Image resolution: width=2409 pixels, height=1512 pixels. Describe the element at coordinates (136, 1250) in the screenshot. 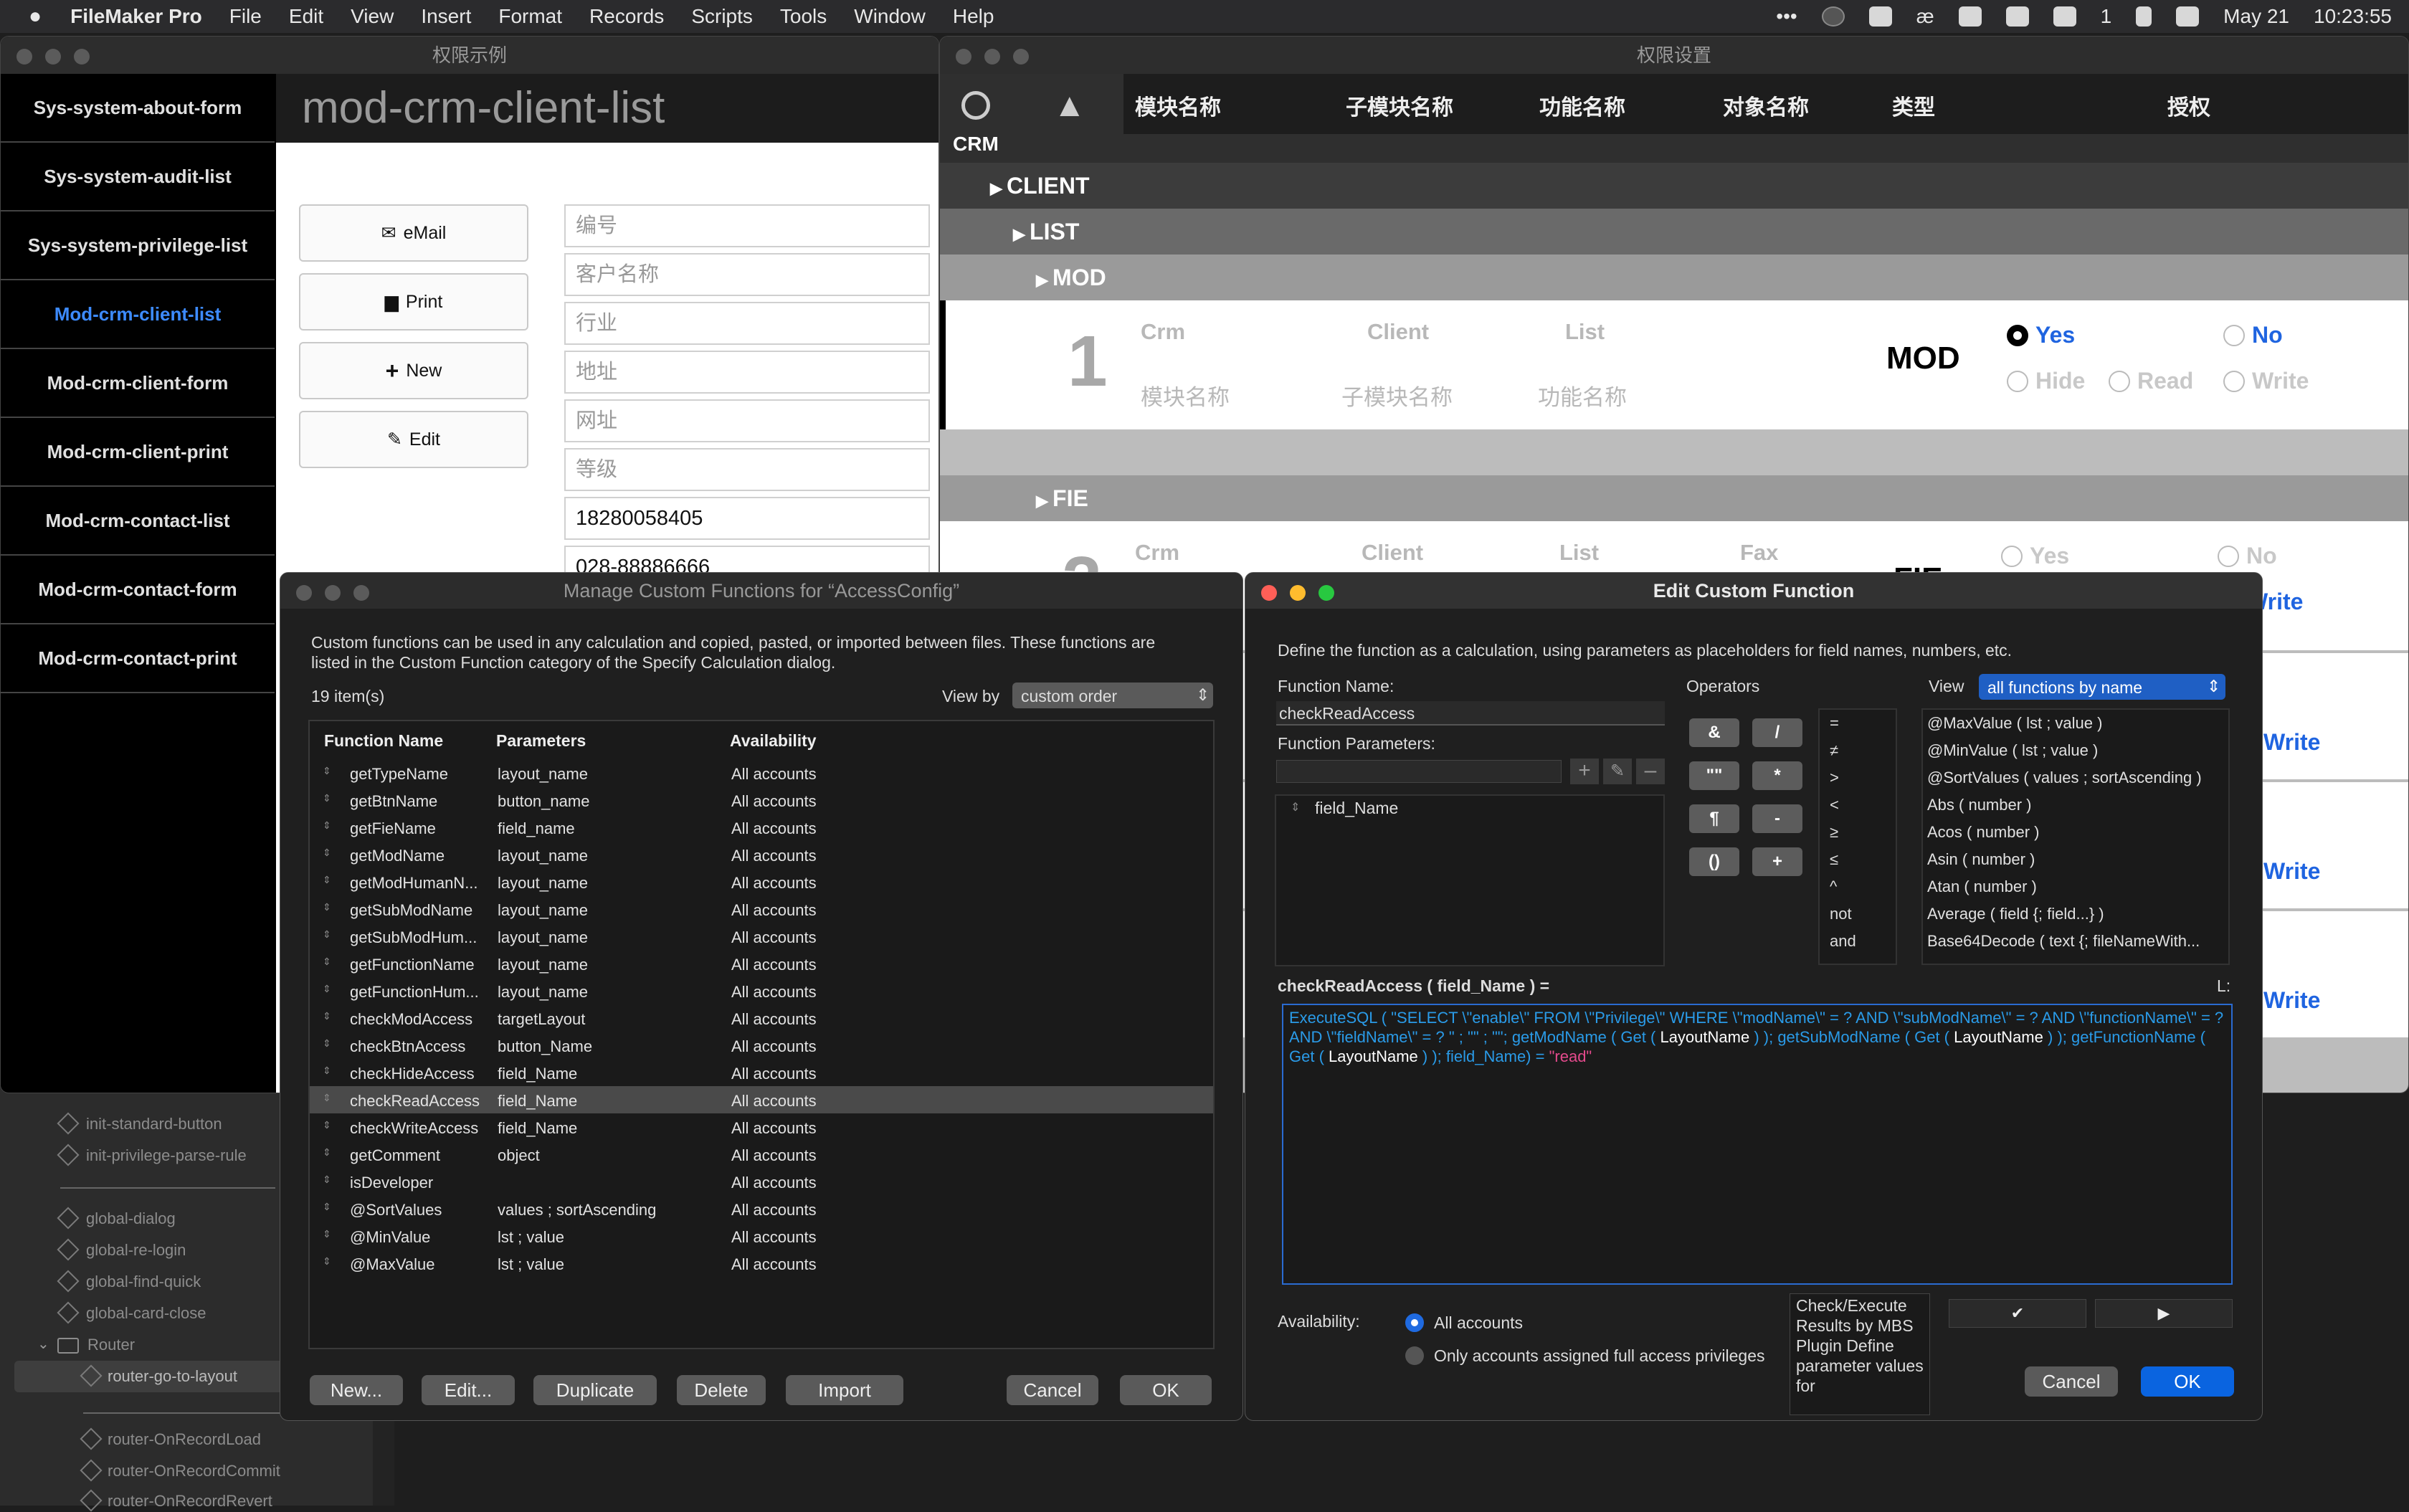

I see `script-item: global-re-login` at that location.